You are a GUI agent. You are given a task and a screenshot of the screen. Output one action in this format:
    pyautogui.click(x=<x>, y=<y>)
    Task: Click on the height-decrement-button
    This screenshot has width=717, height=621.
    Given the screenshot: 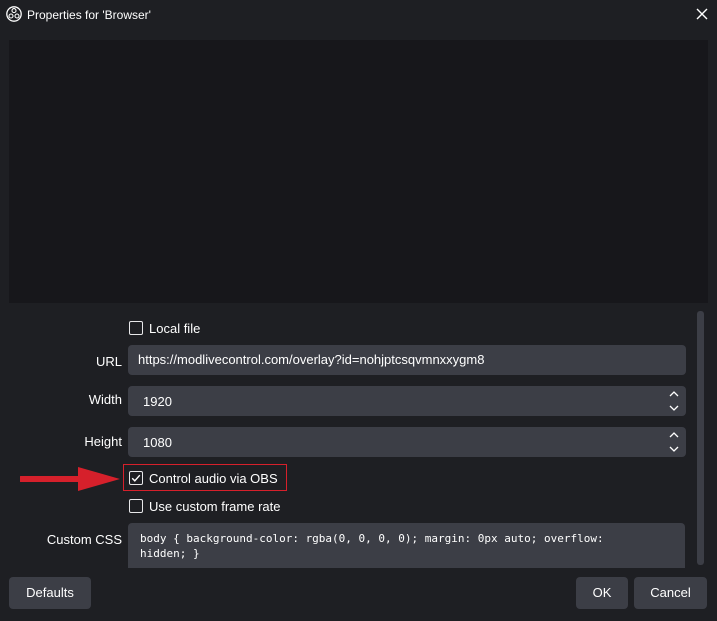 What is the action you would take?
    pyautogui.click(x=674, y=449)
    